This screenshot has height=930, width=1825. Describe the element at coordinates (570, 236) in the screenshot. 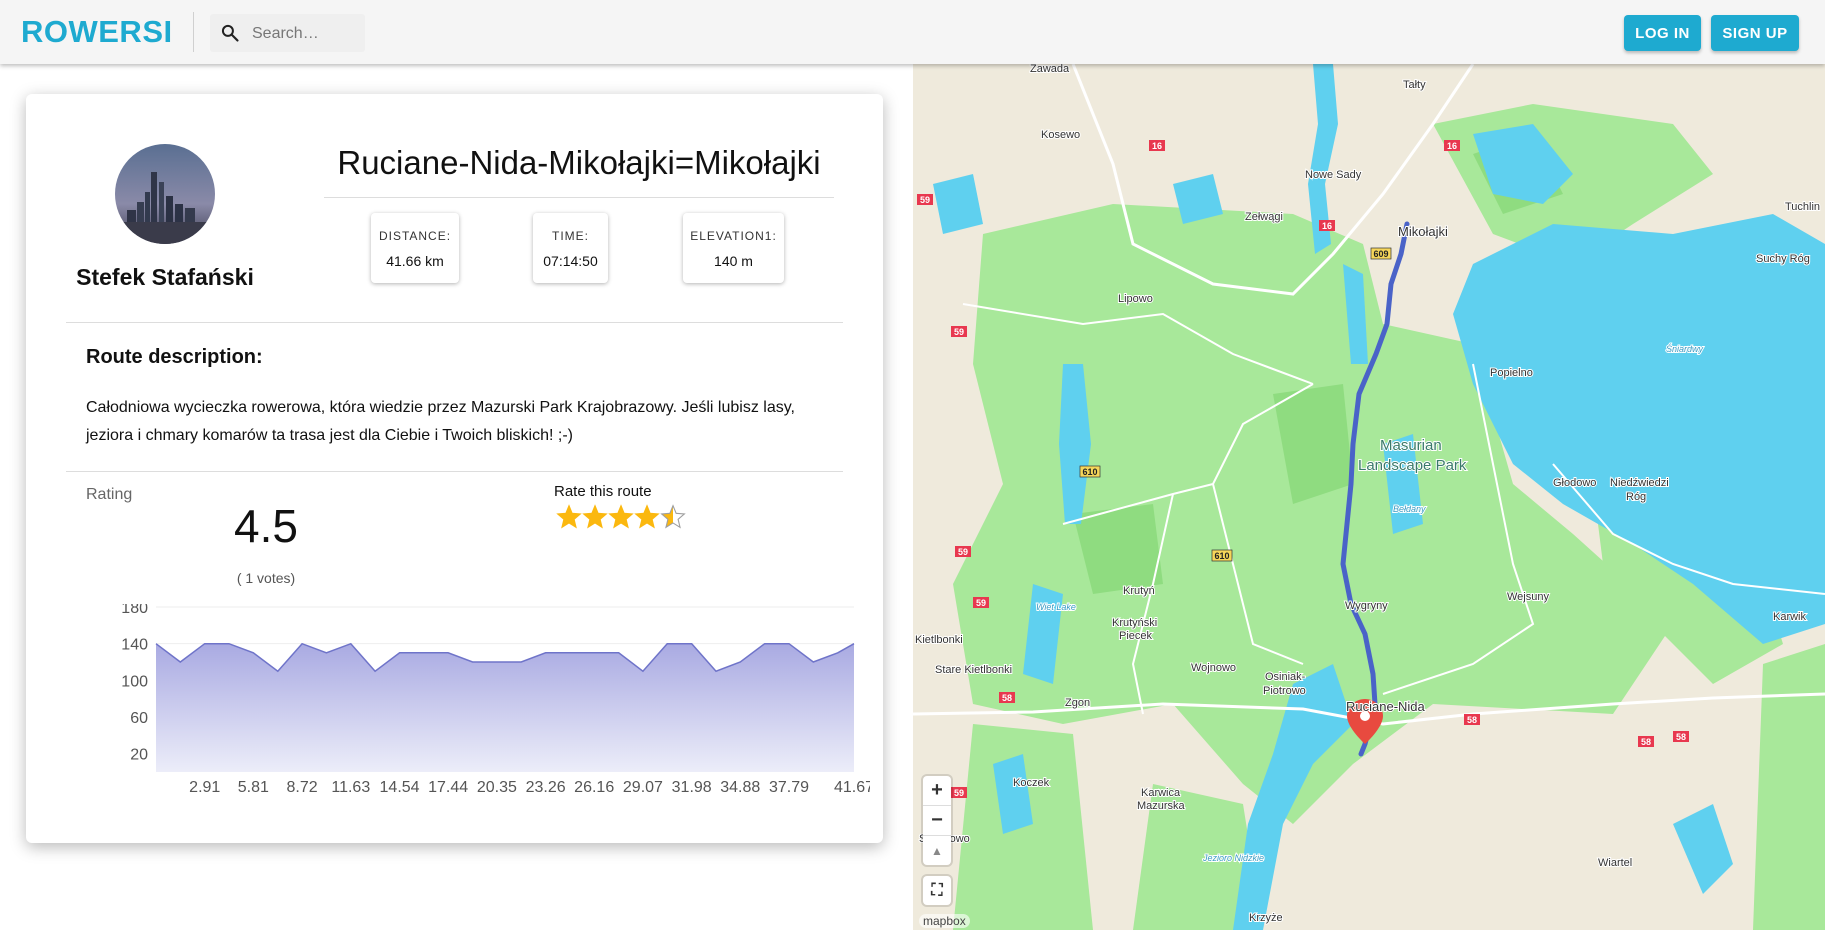

I see `stat-time-label: TIME:` at that location.